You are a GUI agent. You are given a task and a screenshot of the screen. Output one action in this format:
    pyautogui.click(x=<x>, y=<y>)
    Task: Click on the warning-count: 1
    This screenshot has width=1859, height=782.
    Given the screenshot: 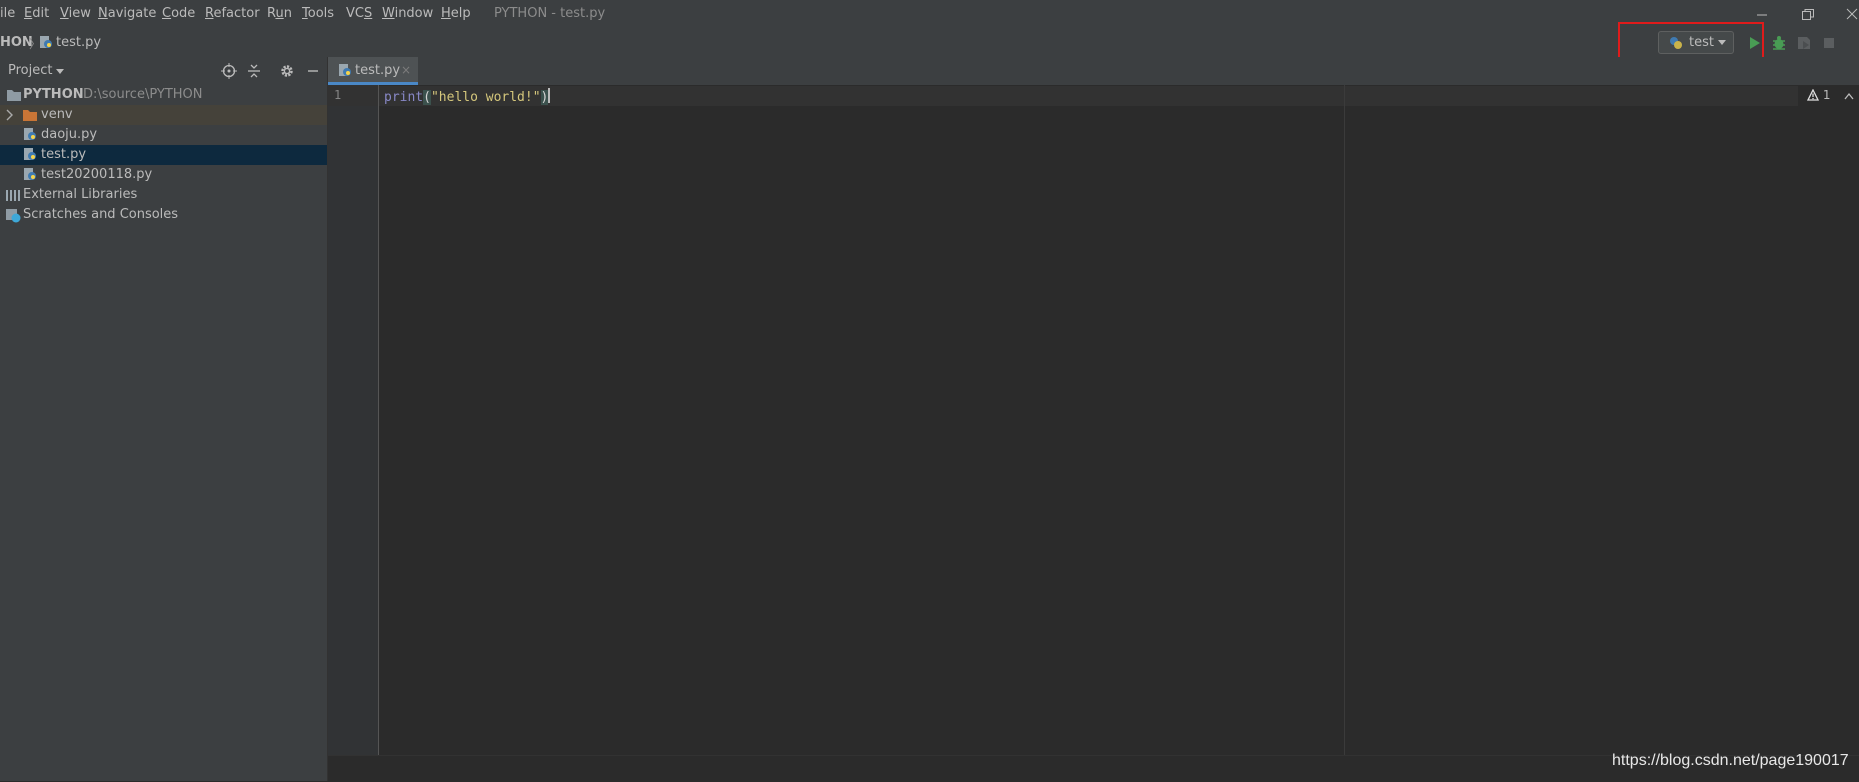 What is the action you would take?
    pyautogui.click(x=1826, y=95)
    